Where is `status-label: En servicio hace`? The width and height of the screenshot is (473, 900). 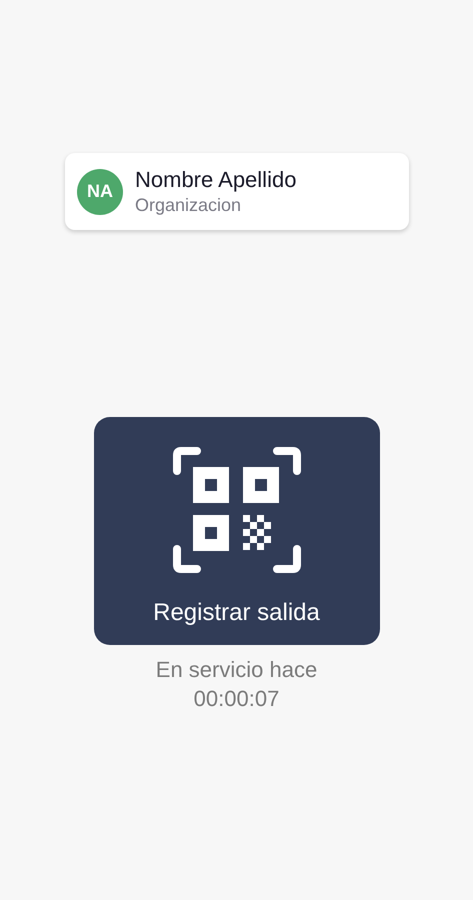 status-label: En servicio hace is located at coordinates (237, 670).